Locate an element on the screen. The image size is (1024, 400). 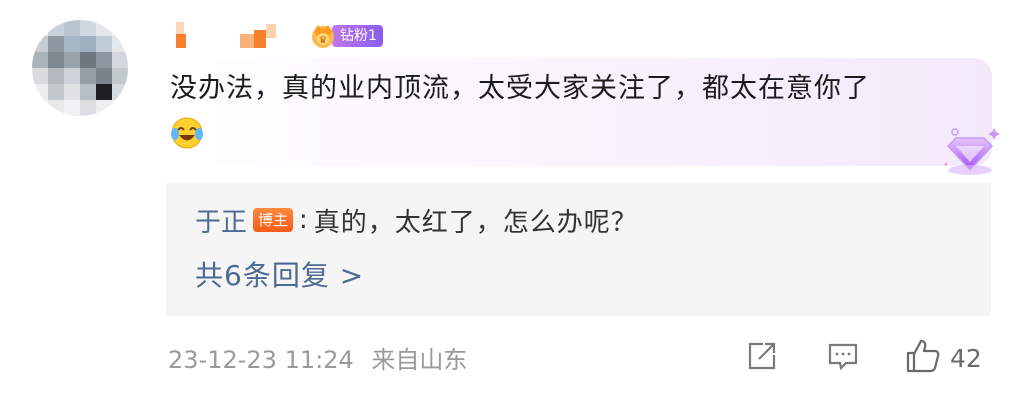
like-button: 42 is located at coordinates (943, 358).